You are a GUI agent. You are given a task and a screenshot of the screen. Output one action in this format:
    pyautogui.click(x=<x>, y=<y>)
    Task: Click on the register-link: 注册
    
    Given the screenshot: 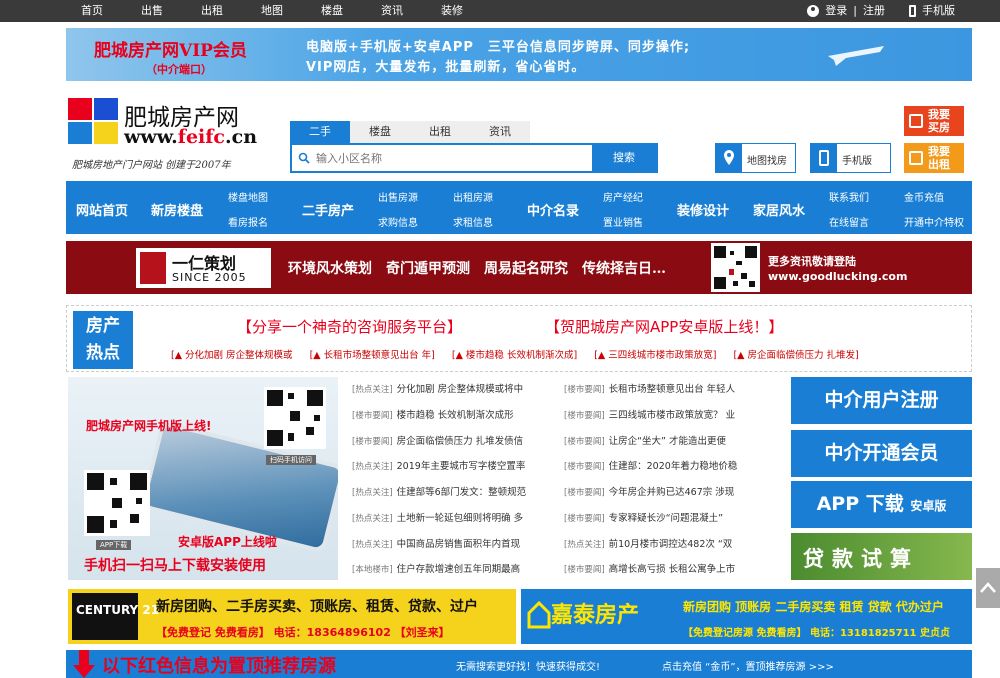 What is the action you would take?
    pyautogui.click(x=874, y=11)
    